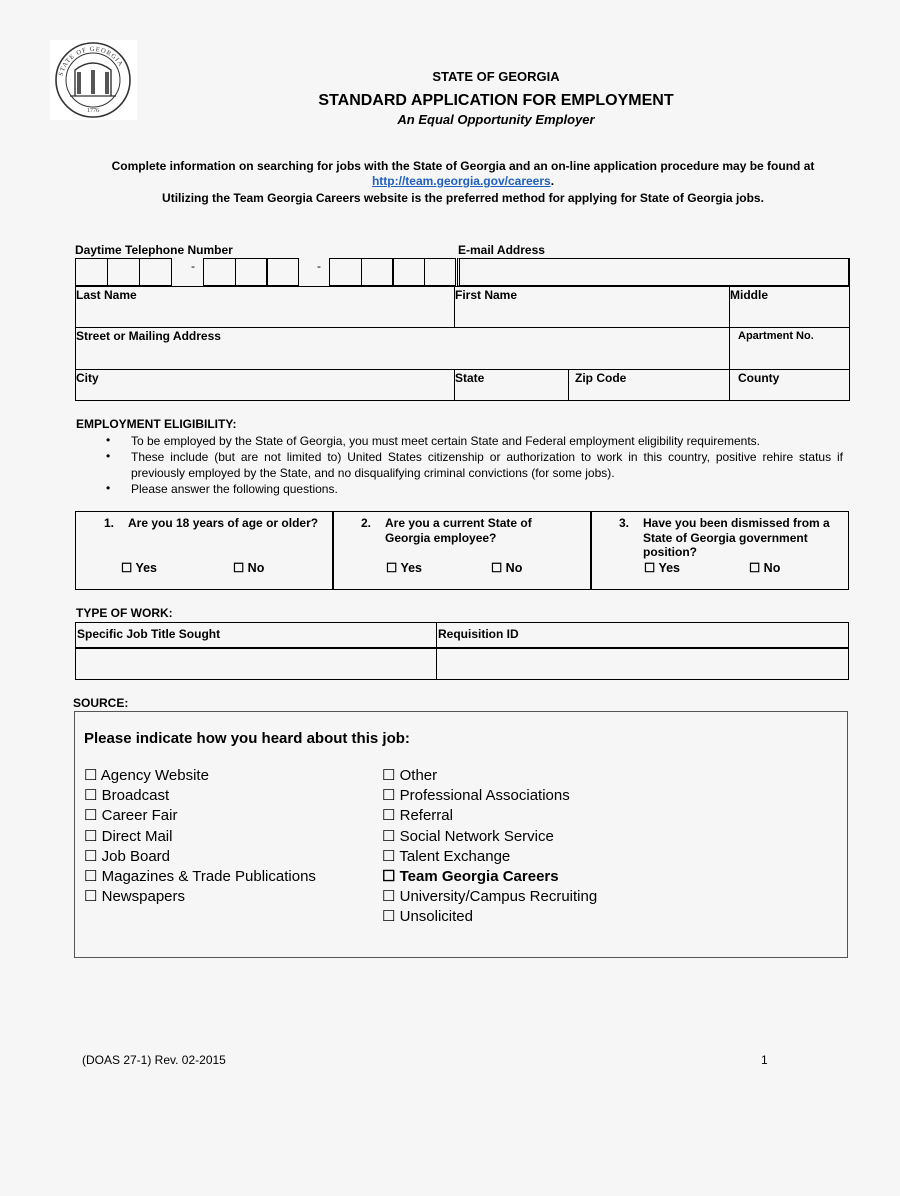  What do you see at coordinates (402, 348) in the screenshot?
I see `street-address-field: Street or Mailing Address` at bounding box center [402, 348].